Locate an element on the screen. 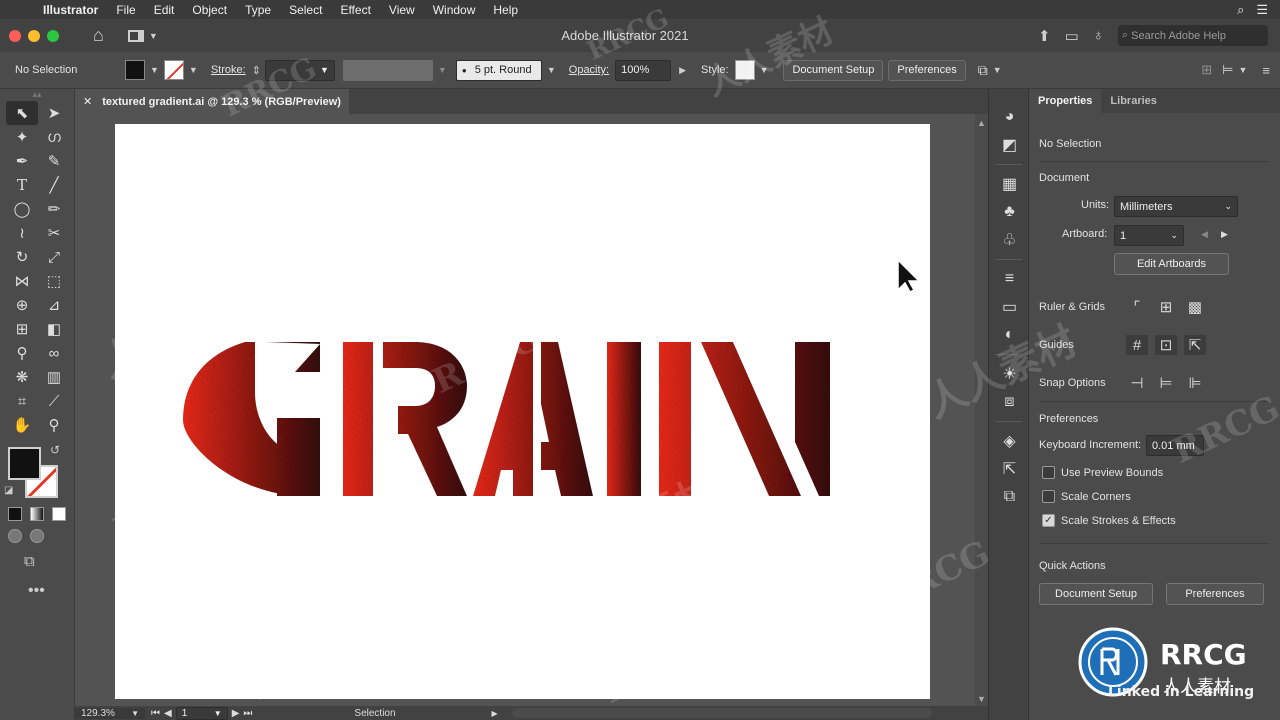  zoom-window-icon is located at coordinates (53, 35).